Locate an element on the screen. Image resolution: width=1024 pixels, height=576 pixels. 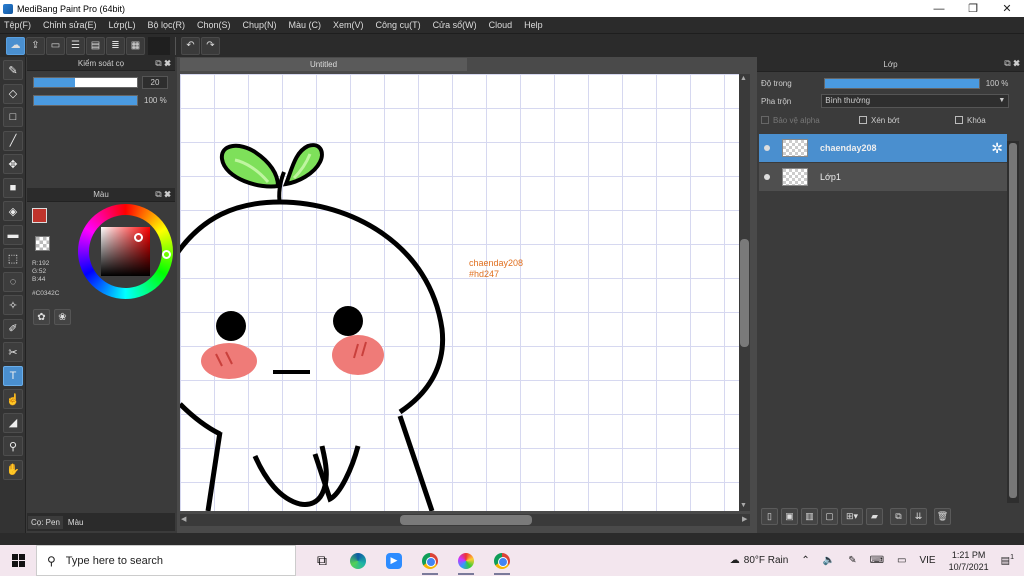
magic-wand-tool-icon: ✧ is located at coordinates (13, 305).